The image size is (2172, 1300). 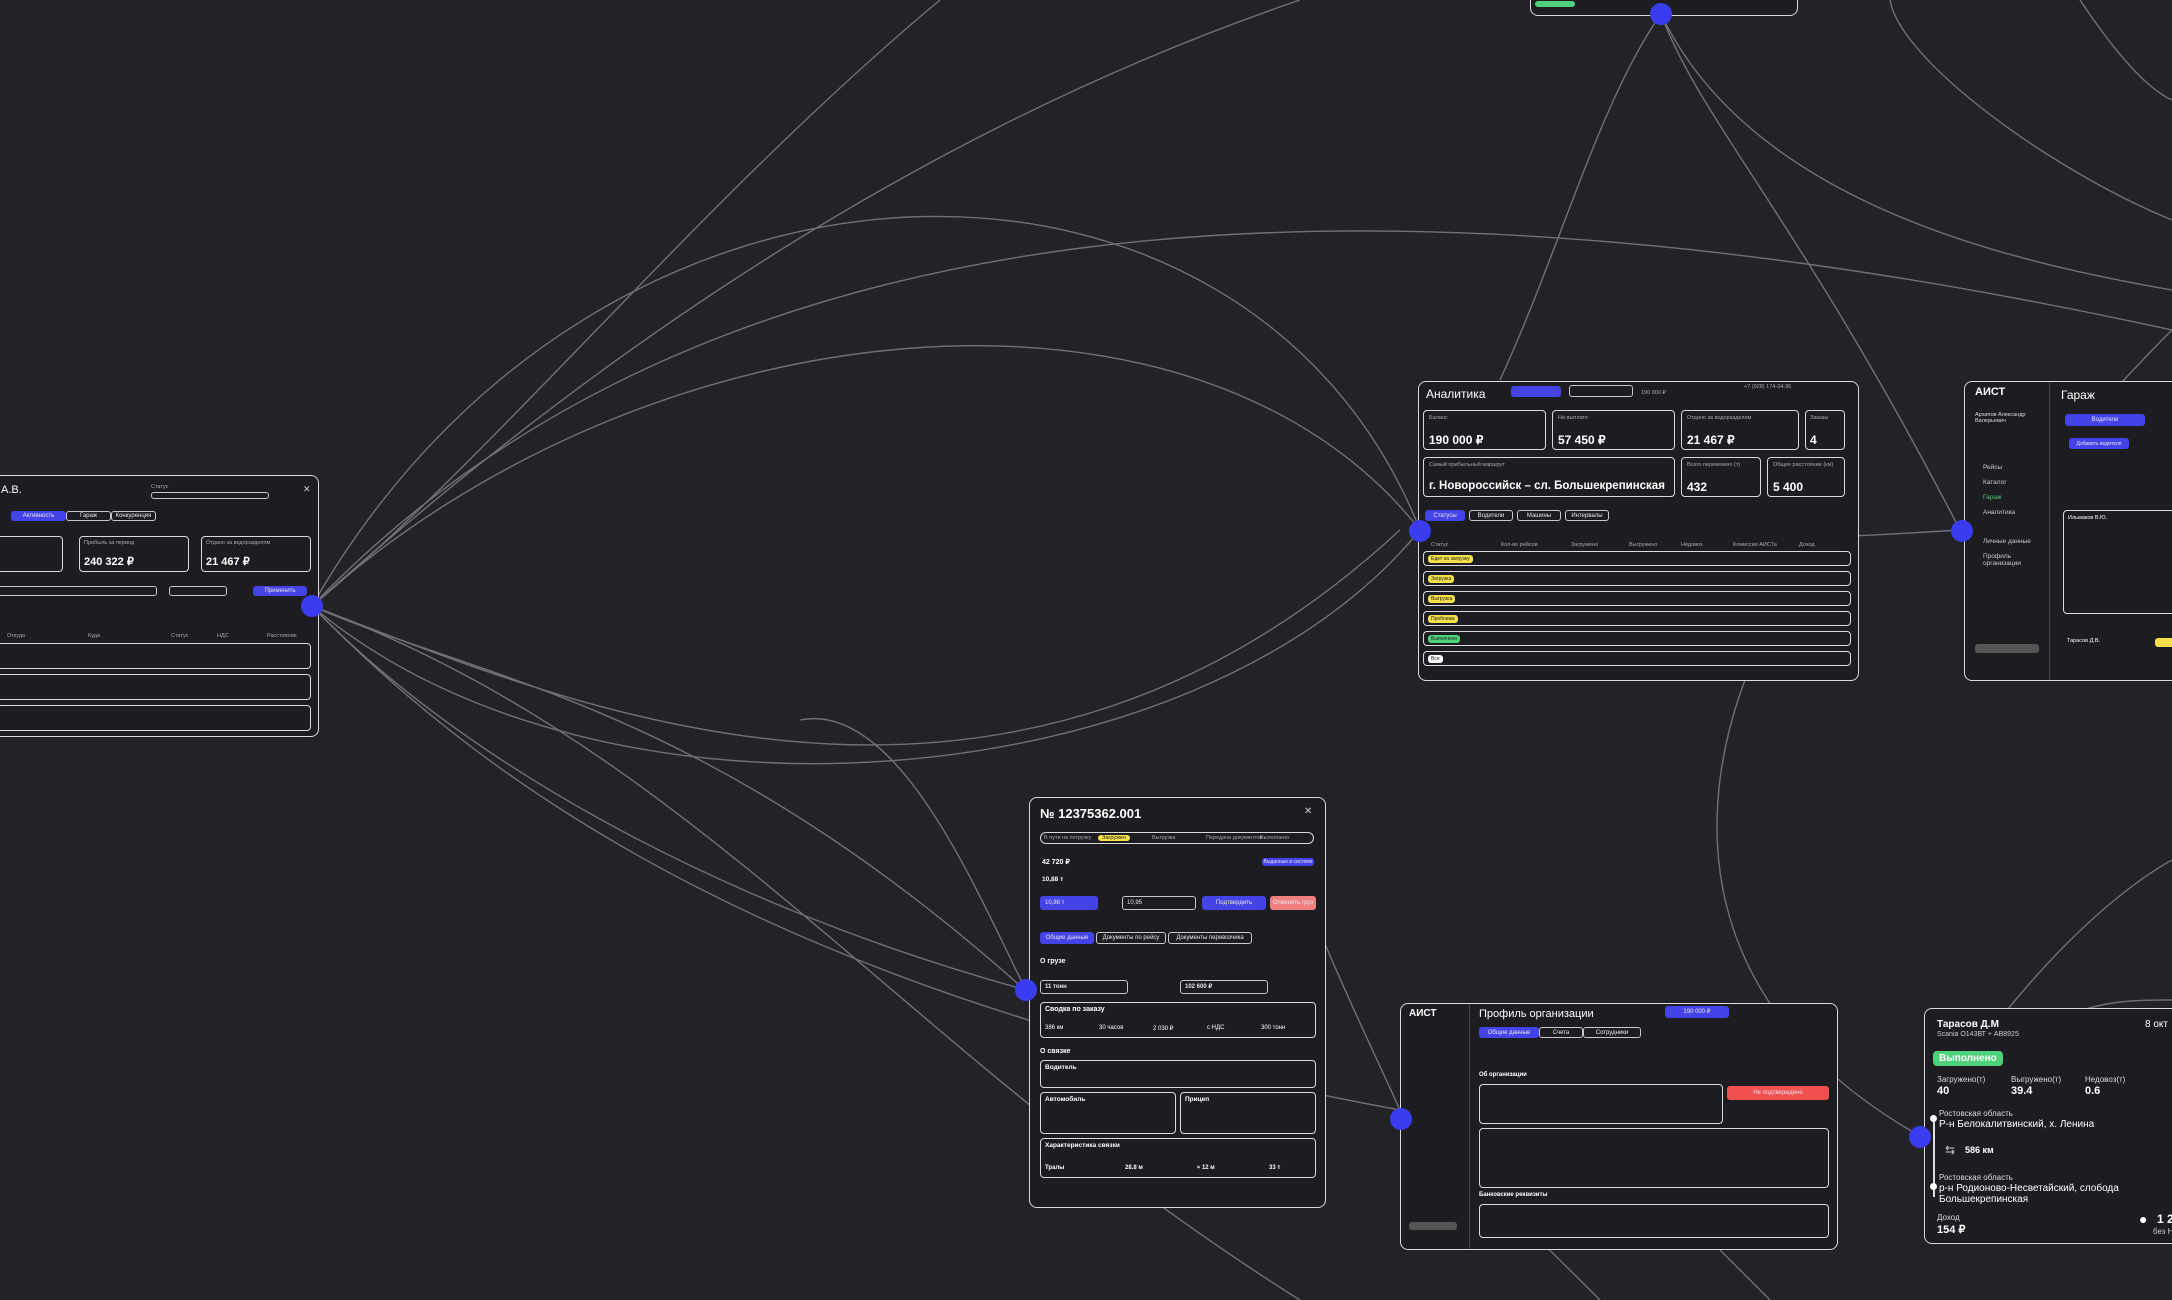 What do you see at coordinates (133, 516) in the screenshot?
I see `tab-competition: Конкуренция` at bounding box center [133, 516].